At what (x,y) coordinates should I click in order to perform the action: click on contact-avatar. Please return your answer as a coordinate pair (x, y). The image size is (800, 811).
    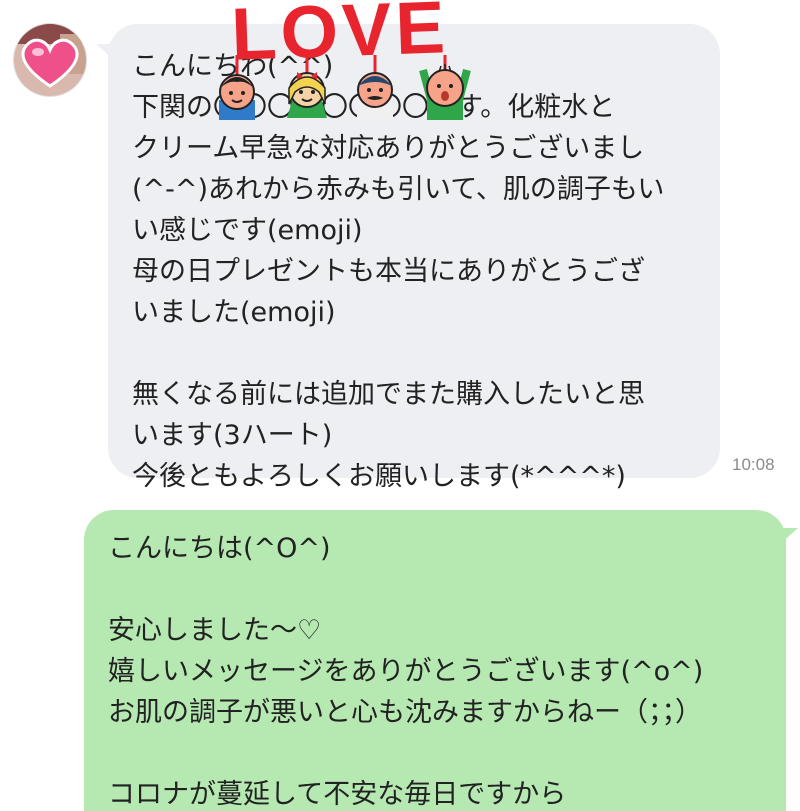
    Looking at the image, I should click on (50, 60).